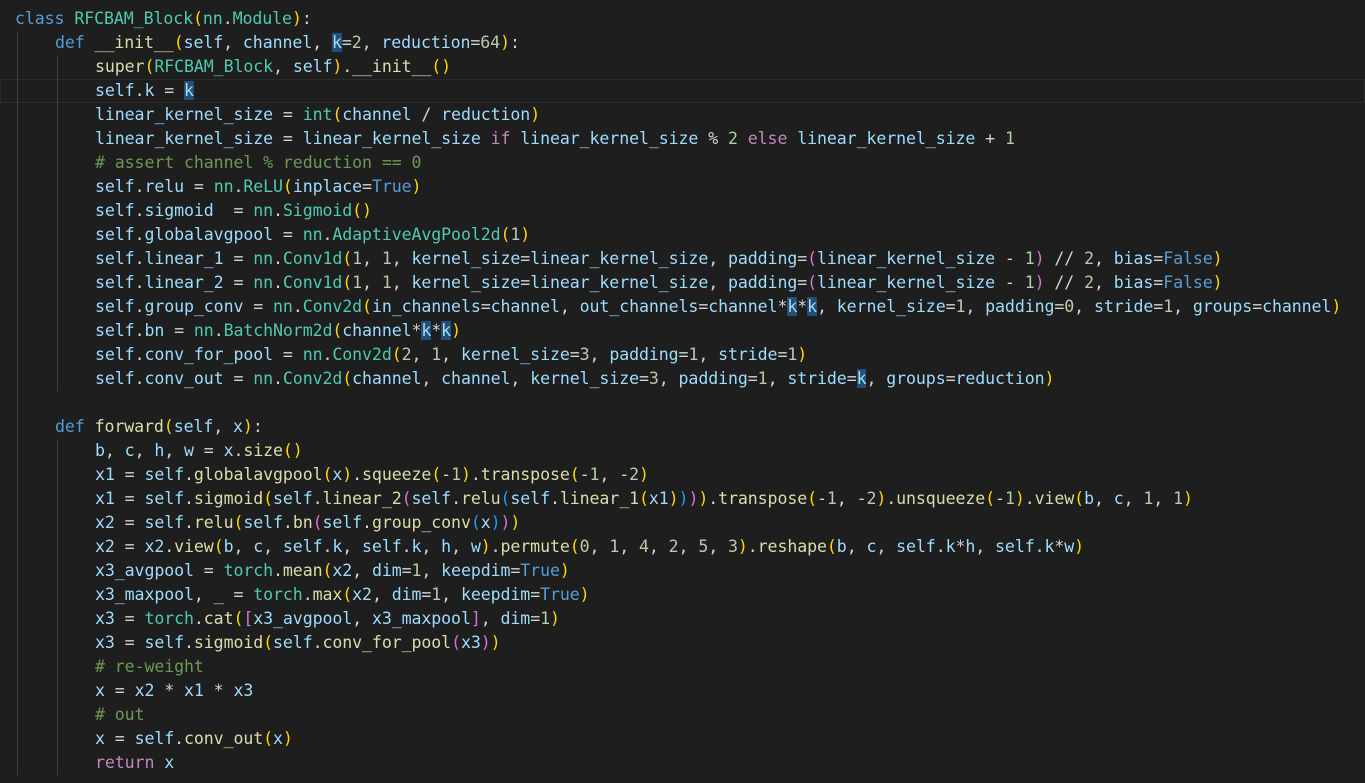 The height and width of the screenshot is (783, 1365). I want to click on code-token: x3, so click(105, 642).